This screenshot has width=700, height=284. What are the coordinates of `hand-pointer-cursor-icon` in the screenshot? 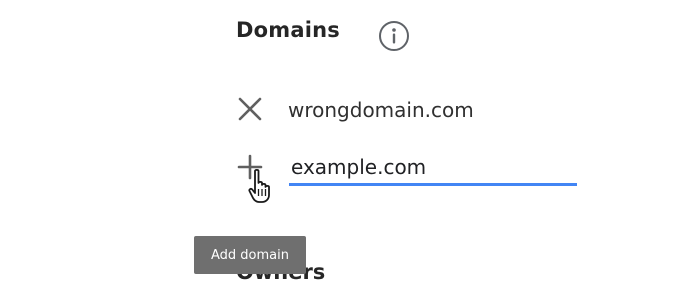 It's located at (261, 186).